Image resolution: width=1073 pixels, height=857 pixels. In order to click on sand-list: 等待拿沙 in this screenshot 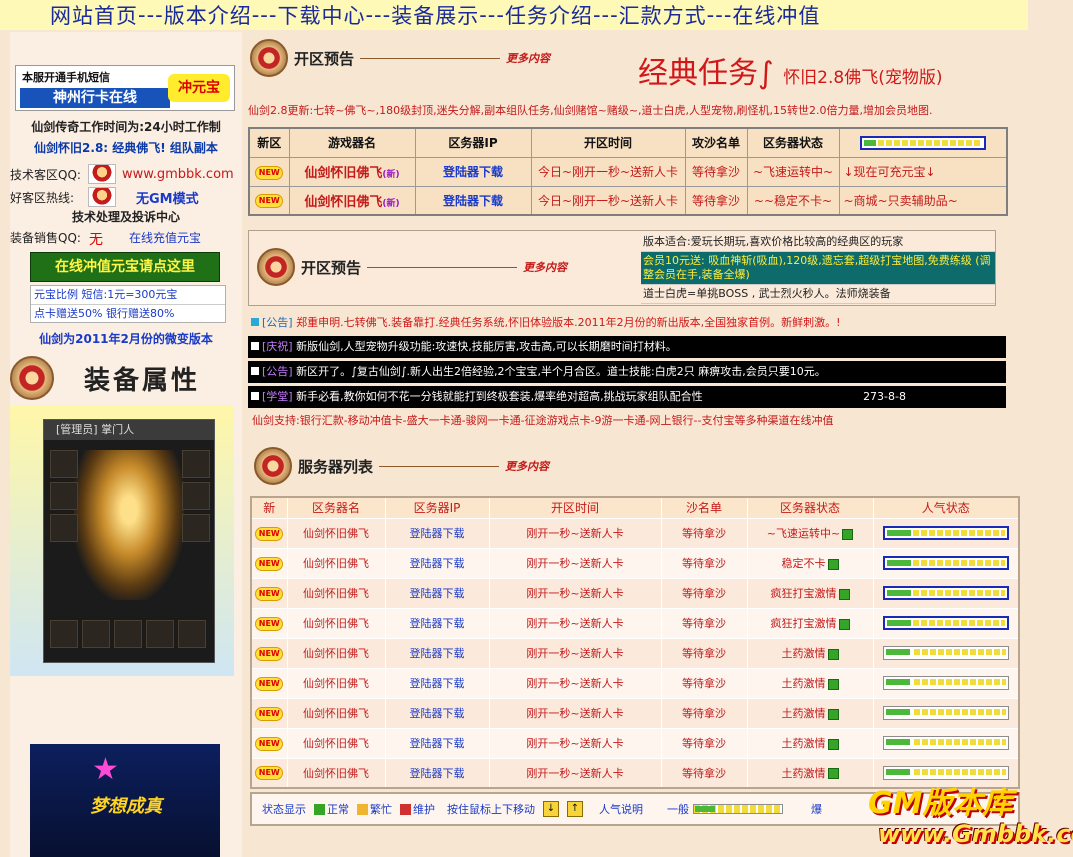, I will do `click(704, 683)`.